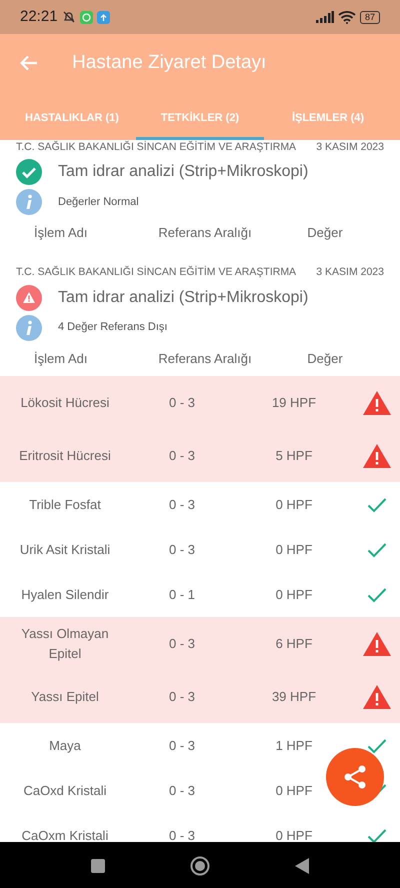 This screenshot has height=888, width=400. What do you see at coordinates (39, 16) in the screenshot?
I see `clock: 22:21` at bounding box center [39, 16].